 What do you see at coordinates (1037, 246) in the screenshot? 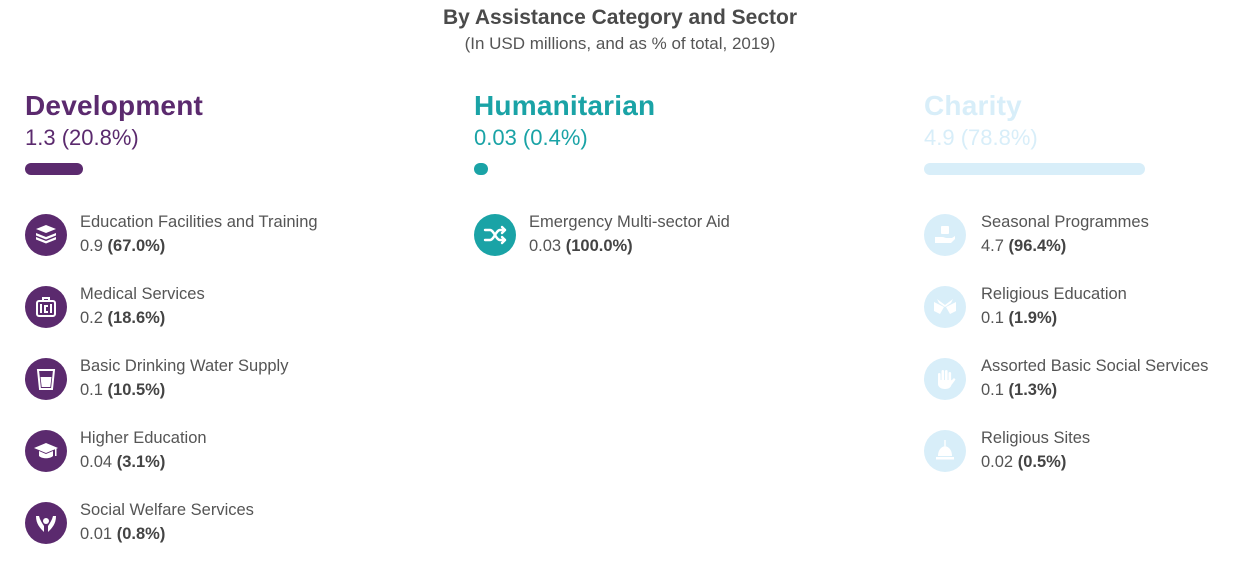
I see `item-percent: (96.4%)` at bounding box center [1037, 246].